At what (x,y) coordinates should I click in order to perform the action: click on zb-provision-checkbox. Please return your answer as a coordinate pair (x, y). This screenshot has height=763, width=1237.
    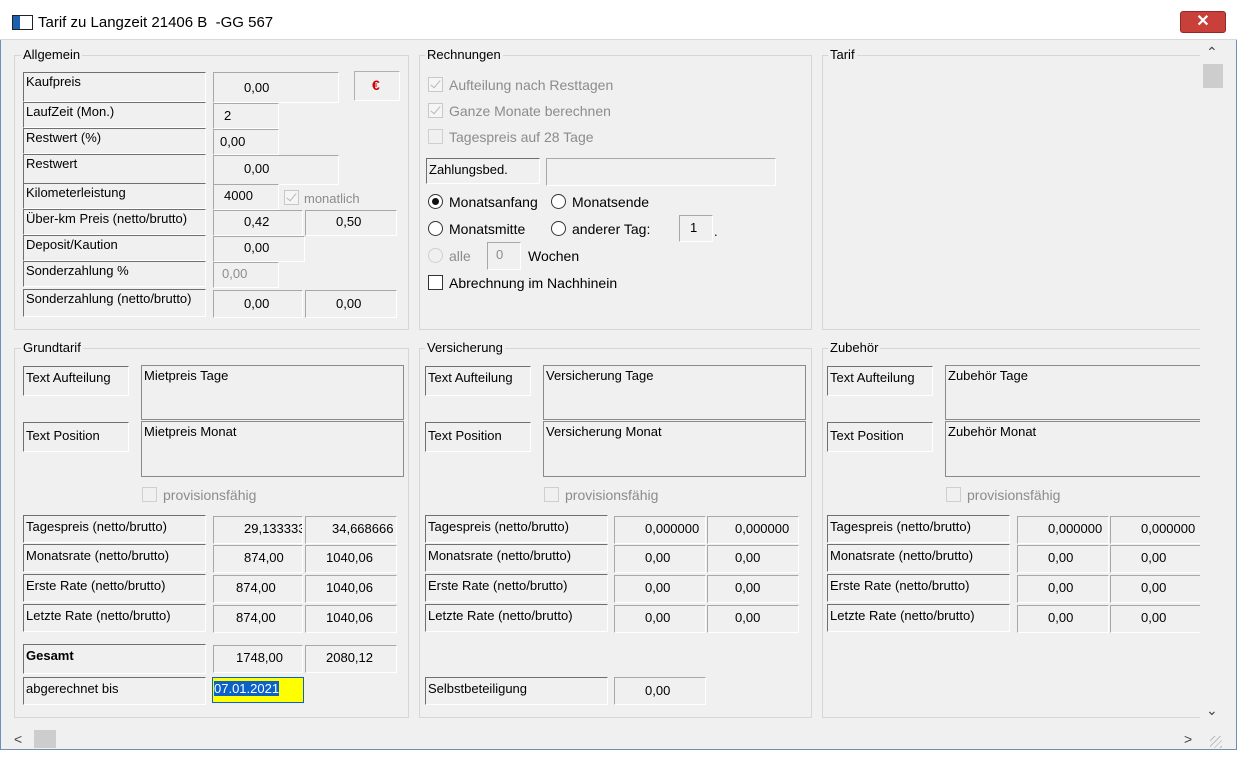
    Looking at the image, I should click on (953, 494).